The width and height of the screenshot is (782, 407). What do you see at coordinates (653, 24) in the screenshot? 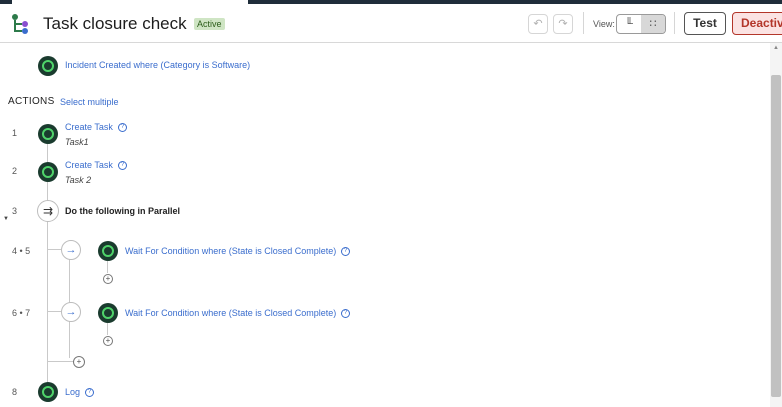
I see `grid-view-icon: ∷` at bounding box center [653, 24].